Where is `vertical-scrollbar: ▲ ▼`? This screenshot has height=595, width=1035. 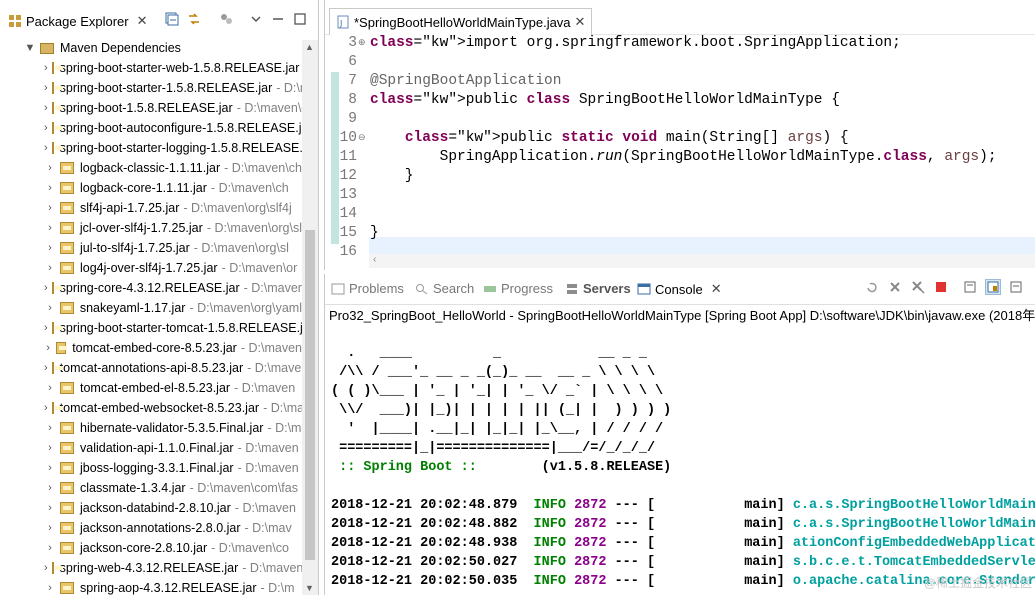
vertical-scrollbar: ▲ ▼ is located at coordinates (310, 317).